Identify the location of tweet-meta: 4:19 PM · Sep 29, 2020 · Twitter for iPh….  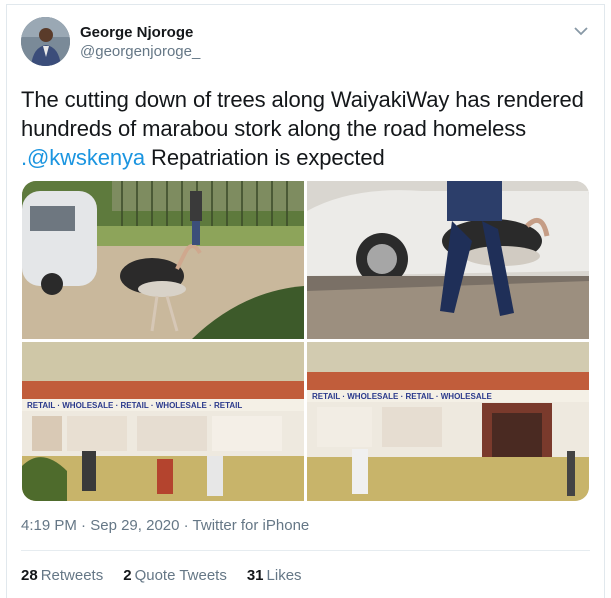
(165, 525).